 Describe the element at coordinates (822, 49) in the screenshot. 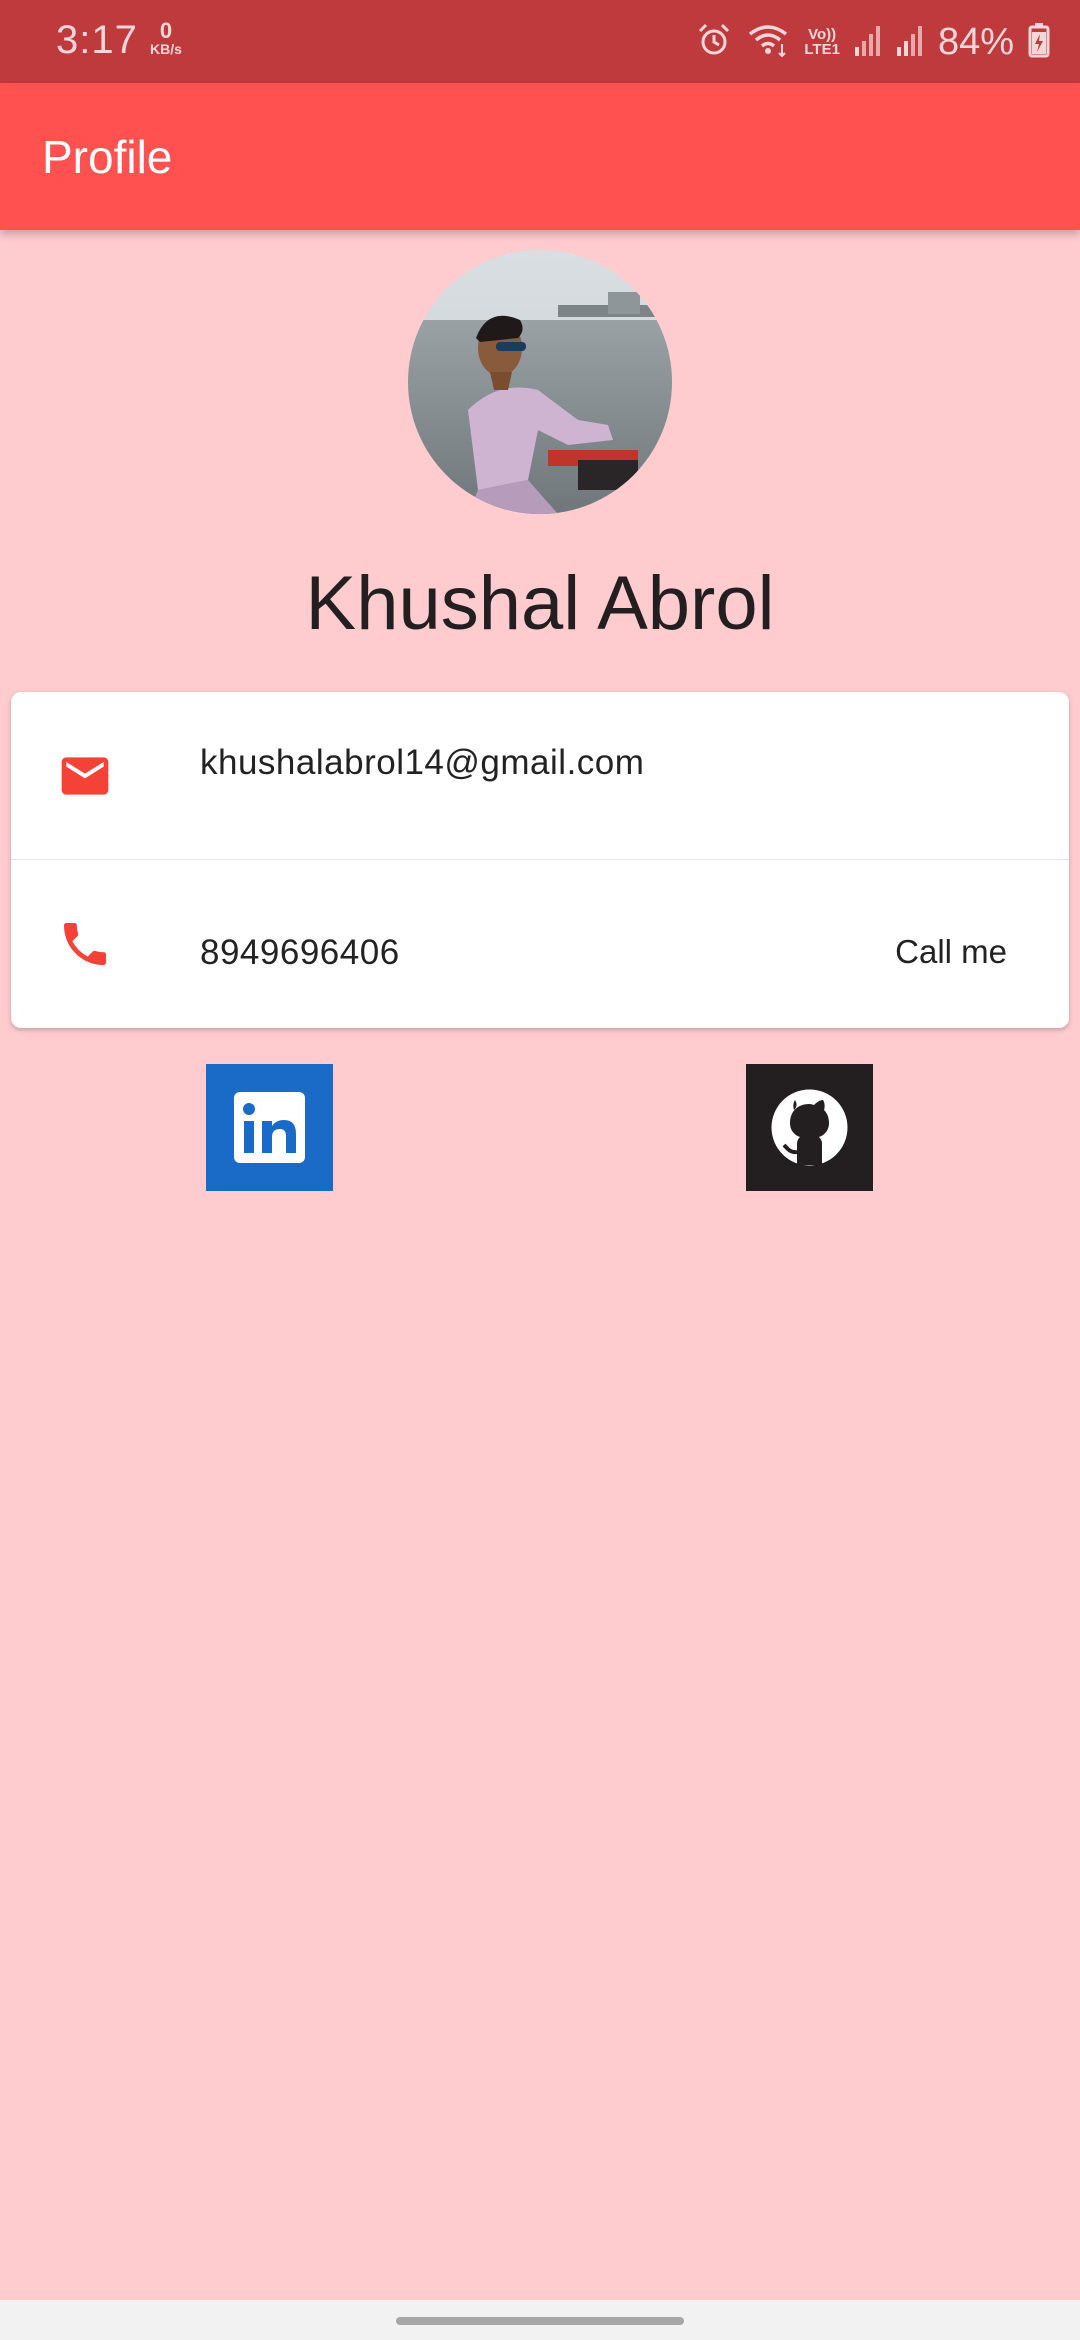

I see `lte-bottom: LTE1` at that location.